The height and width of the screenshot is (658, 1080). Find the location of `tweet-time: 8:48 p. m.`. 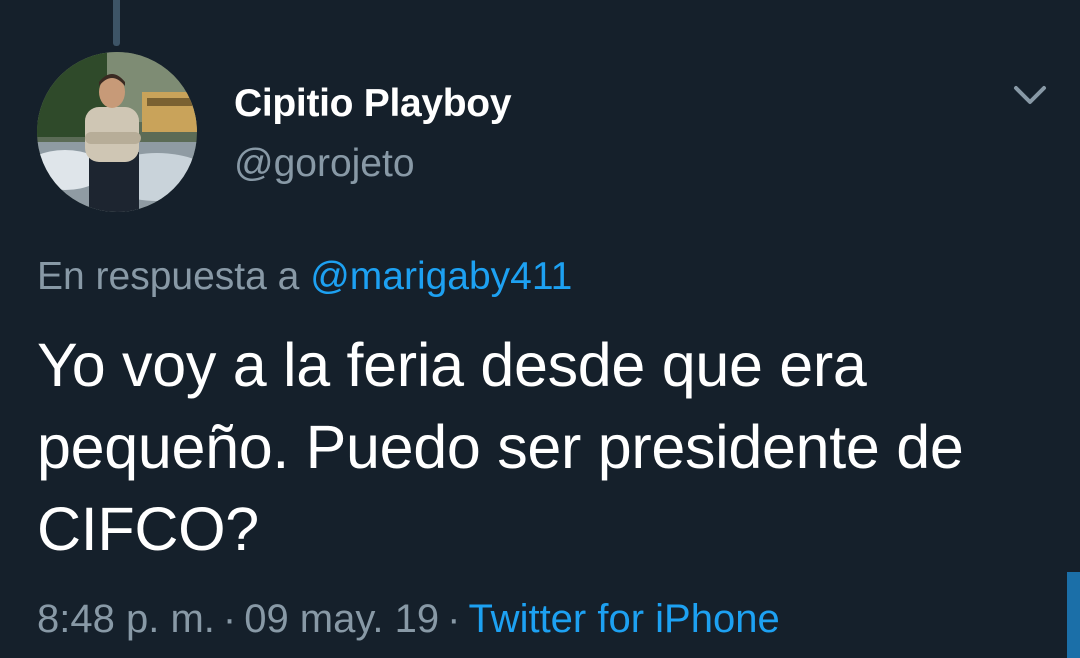

tweet-time: 8:48 p. m. is located at coordinates (126, 619).